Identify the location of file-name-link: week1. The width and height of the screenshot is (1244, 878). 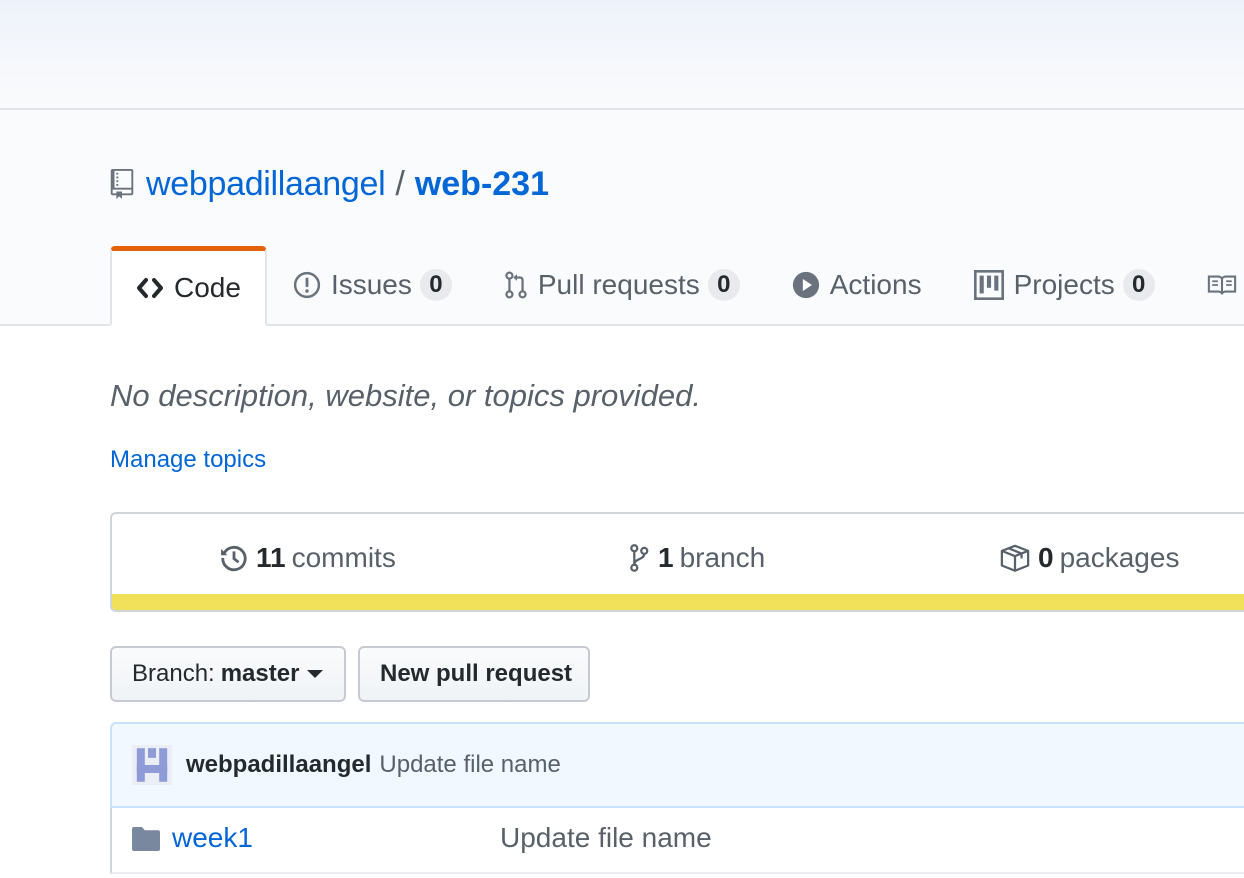
(212, 838).